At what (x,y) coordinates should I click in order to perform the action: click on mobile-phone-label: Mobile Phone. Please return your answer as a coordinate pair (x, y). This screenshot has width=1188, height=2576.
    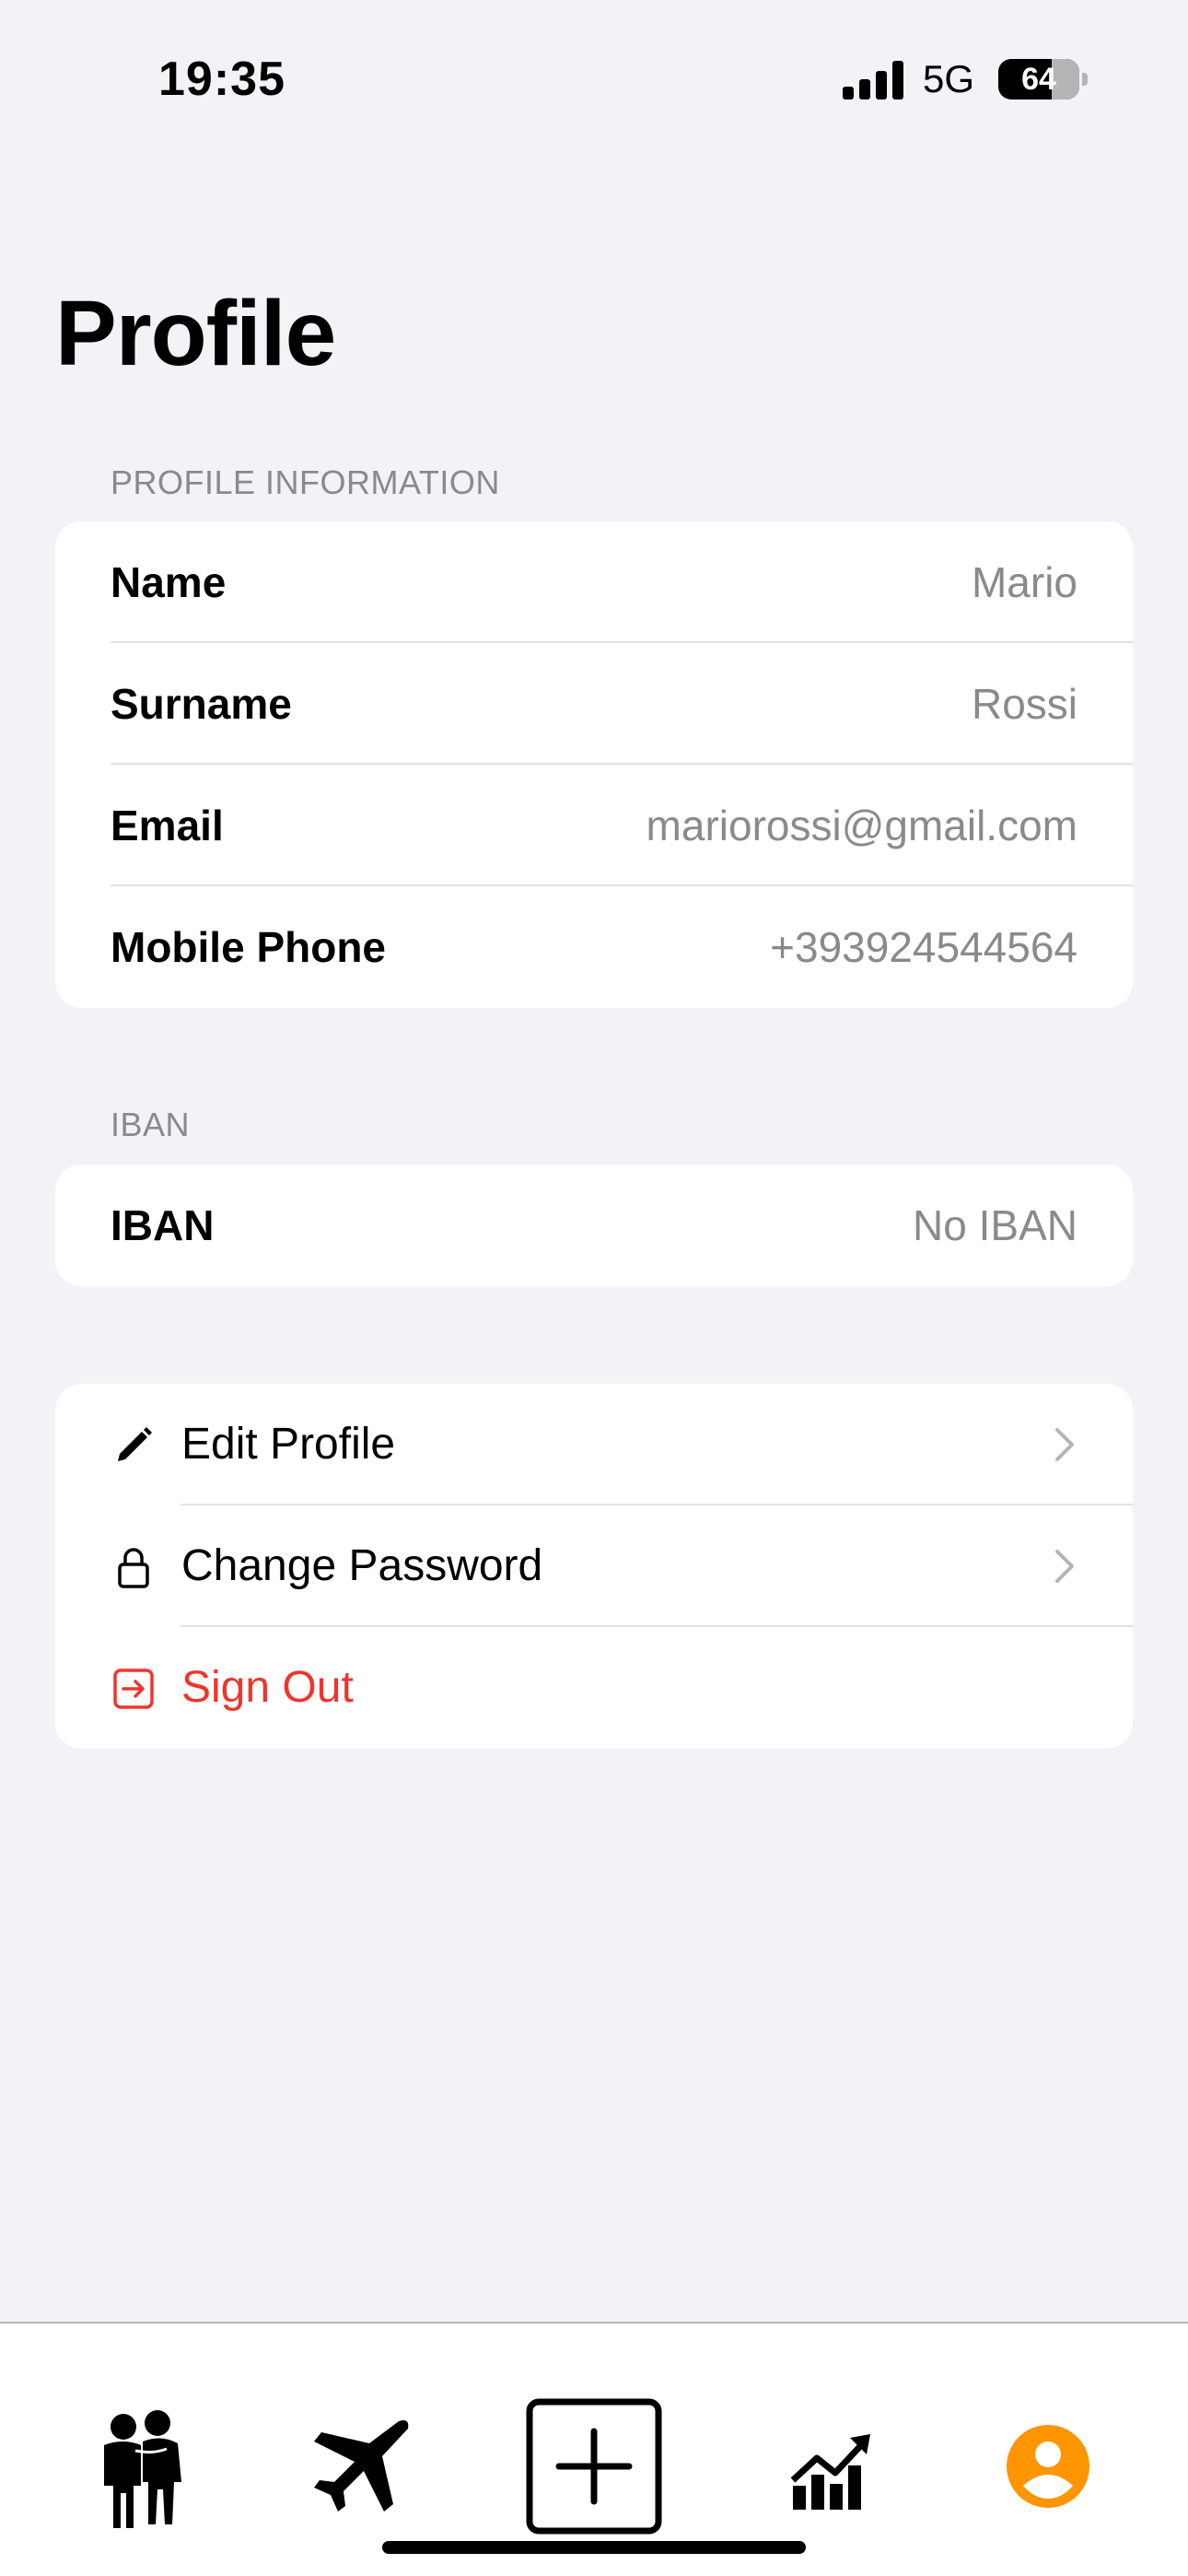
    Looking at the image, I should click on (249, 947).